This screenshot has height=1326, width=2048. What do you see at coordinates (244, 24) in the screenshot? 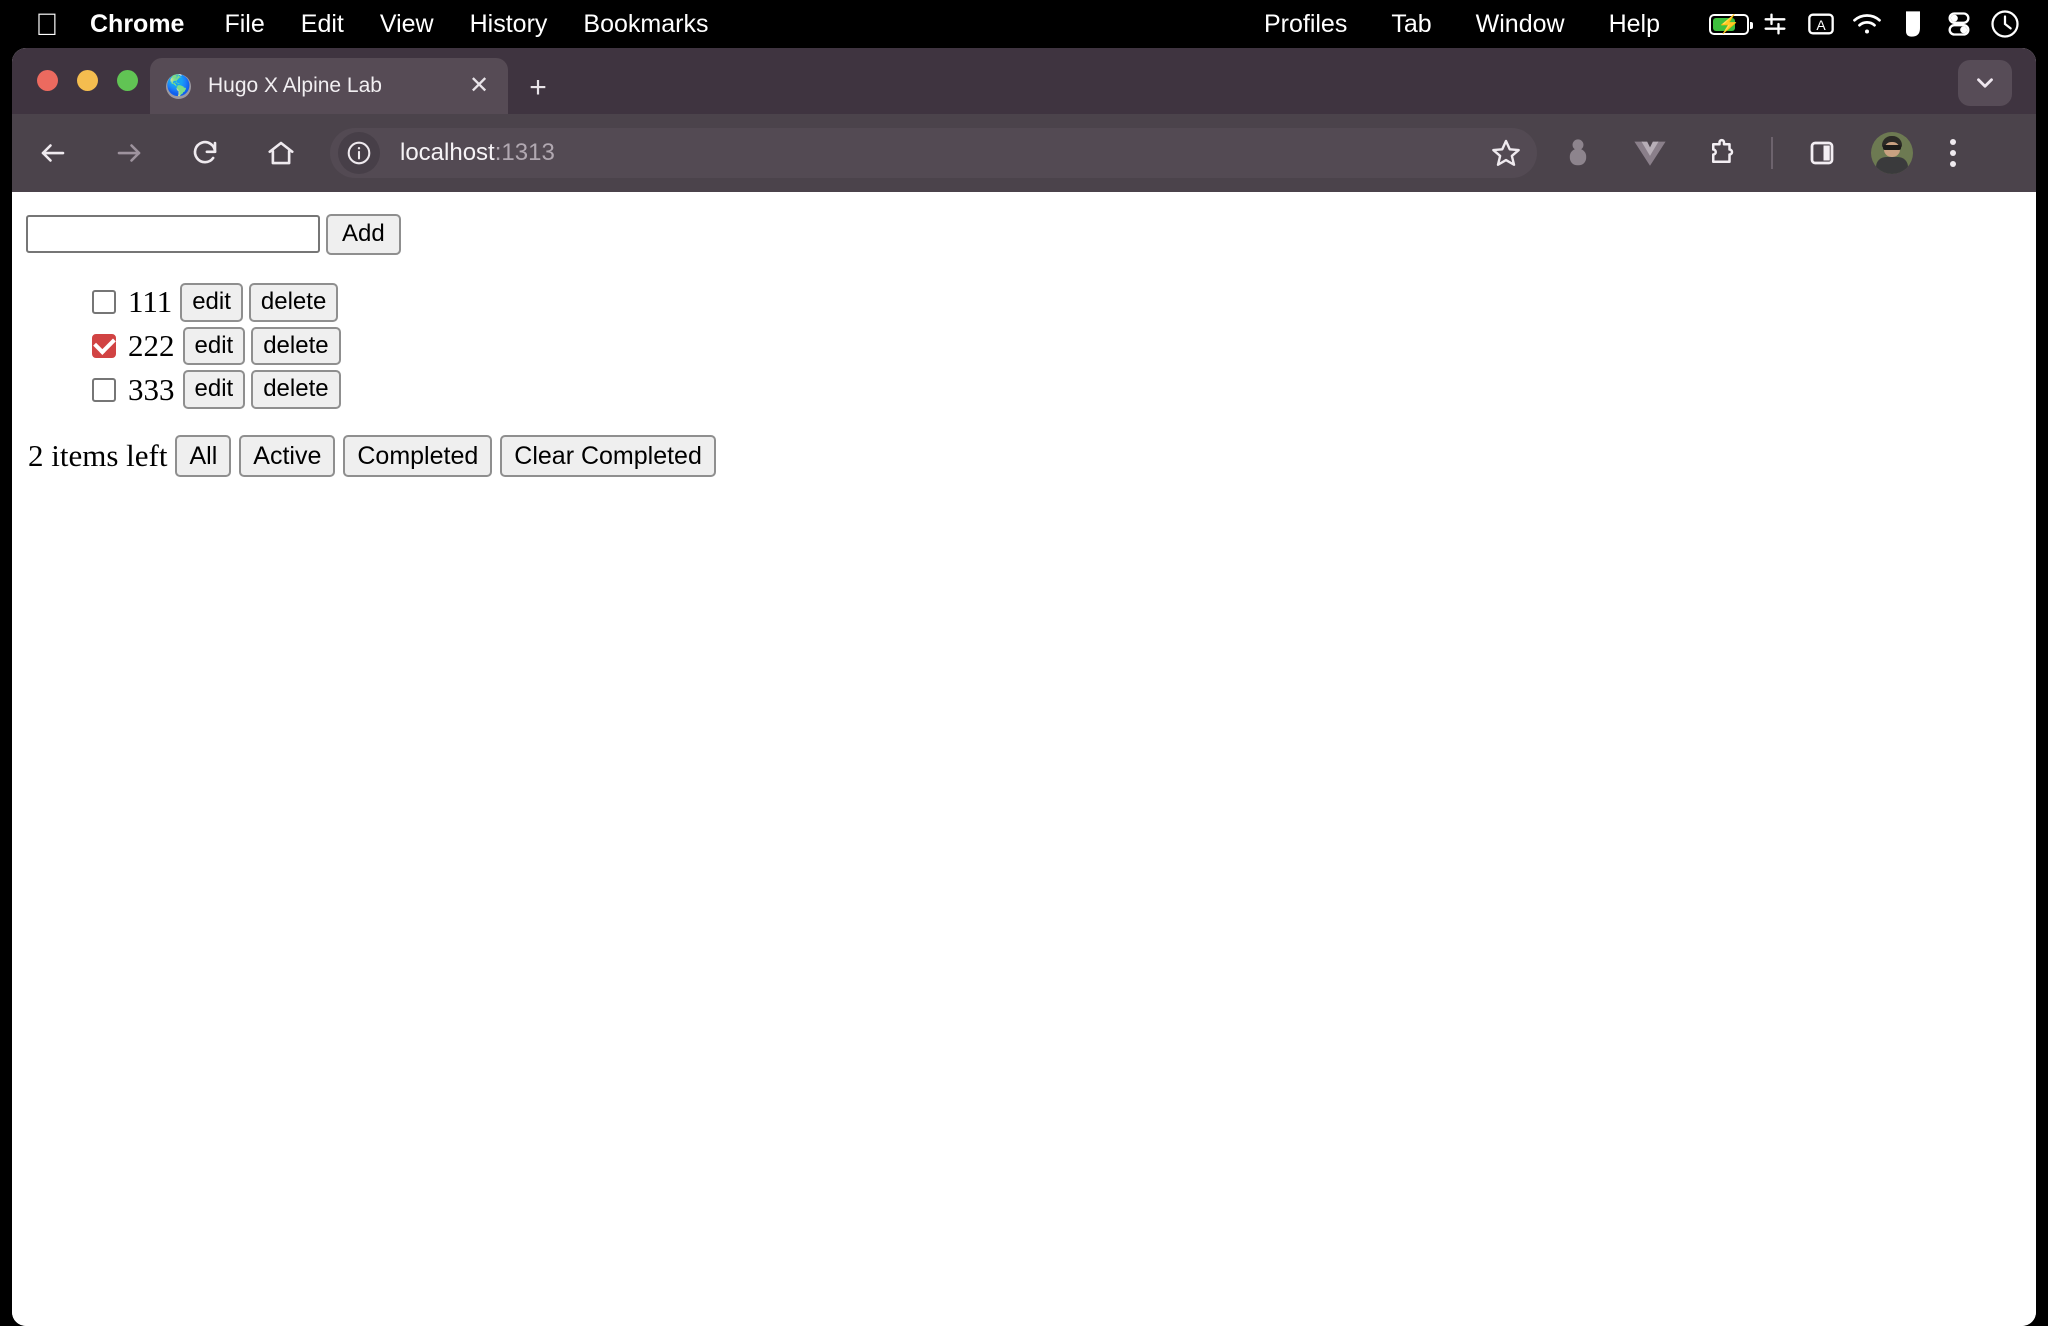
I see `menu-item-file: File` at bounding box center [244, 24].